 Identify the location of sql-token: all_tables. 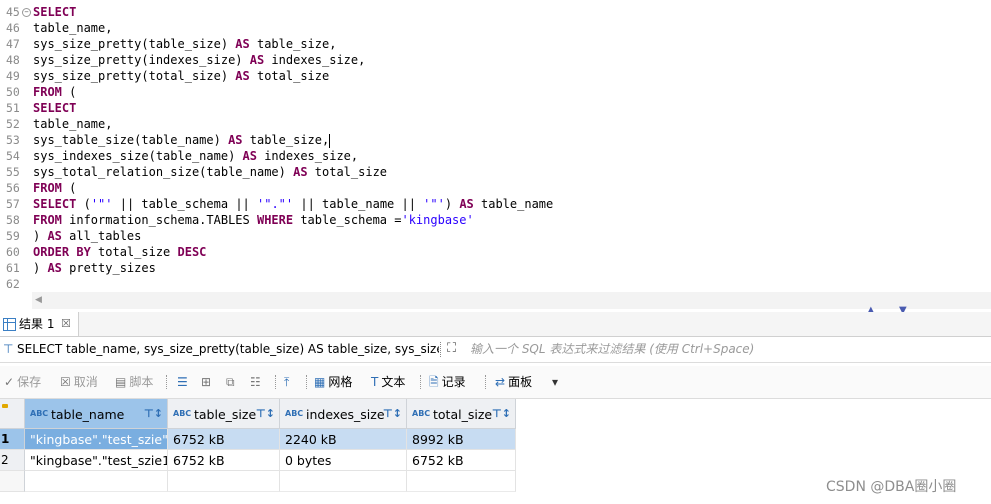
(101, 236).